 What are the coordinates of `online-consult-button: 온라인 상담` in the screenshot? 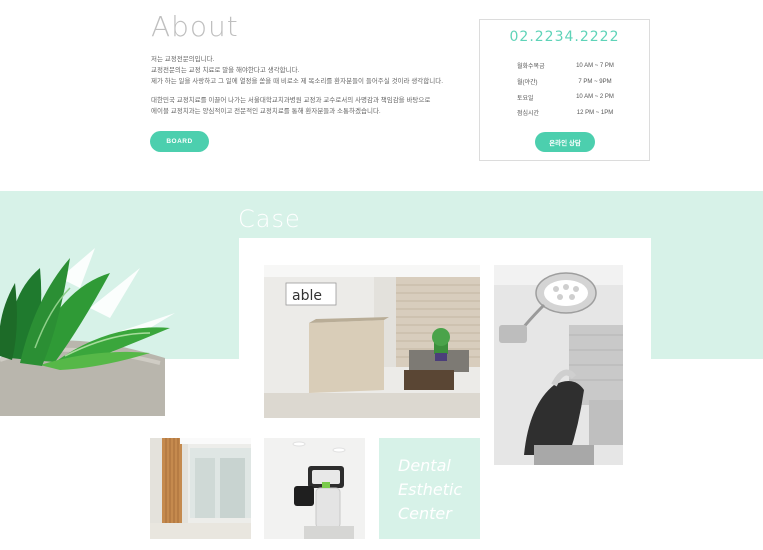 It's located at (565, 142).